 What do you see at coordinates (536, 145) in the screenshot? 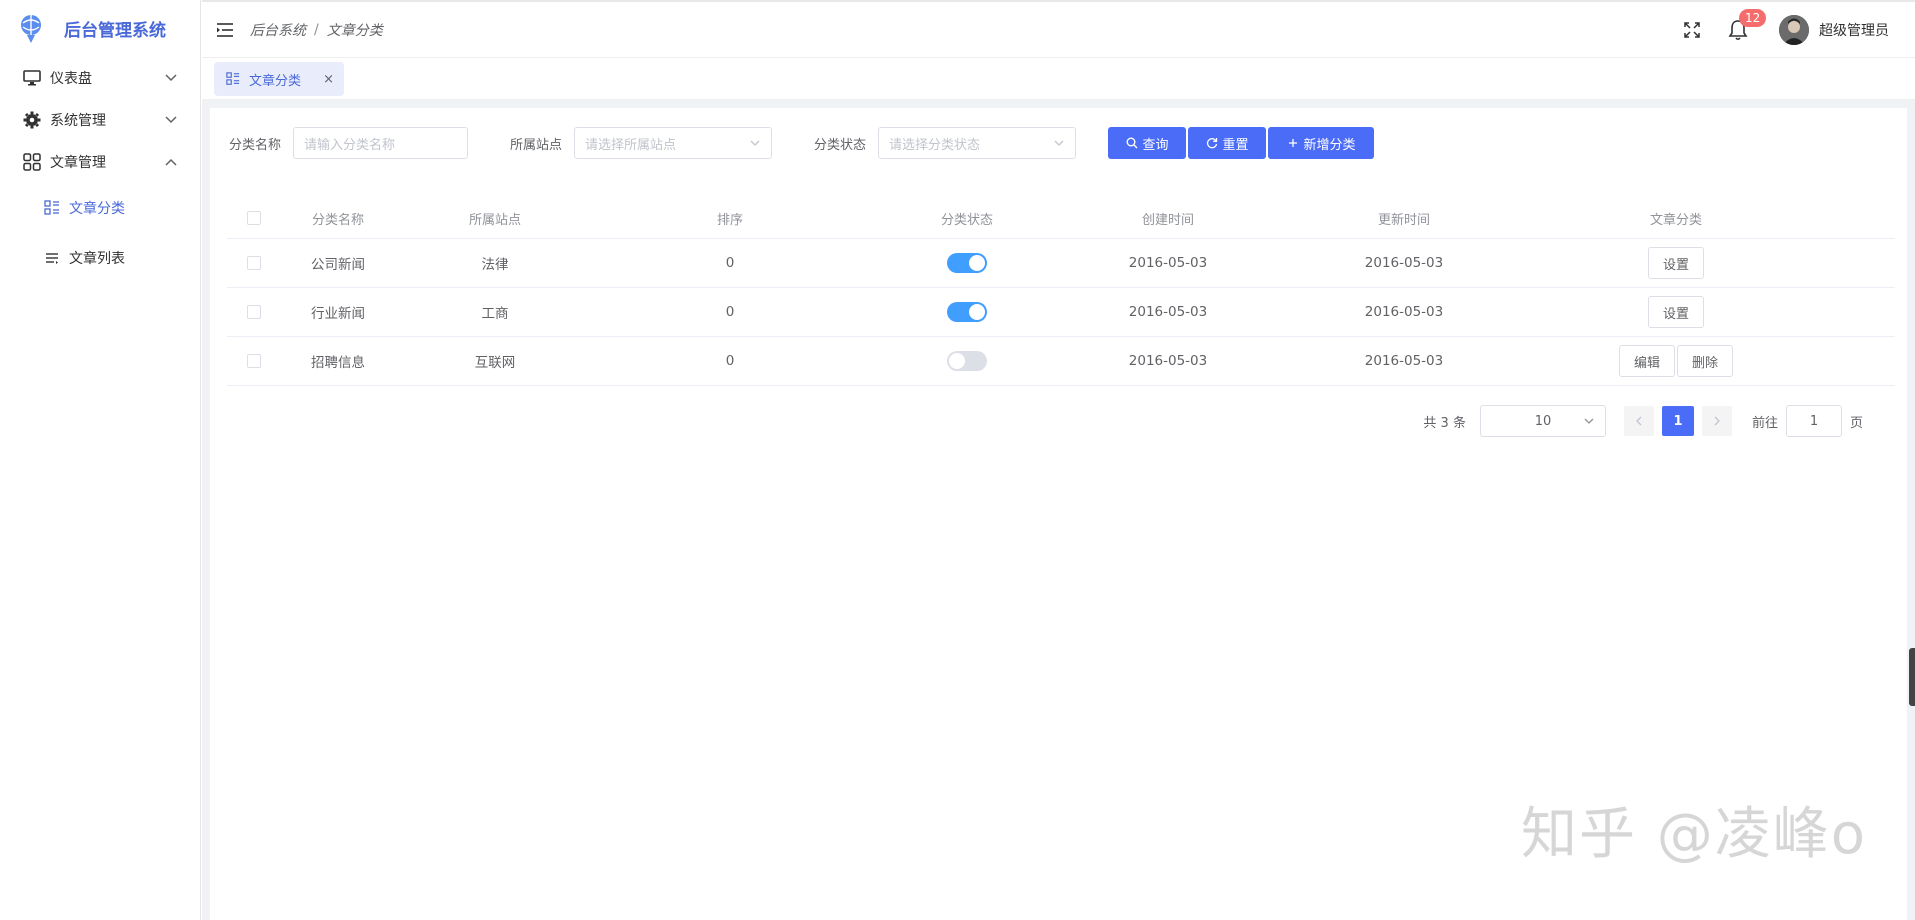
I see `site-label: 所属站点` at bounding box center [536, 145].